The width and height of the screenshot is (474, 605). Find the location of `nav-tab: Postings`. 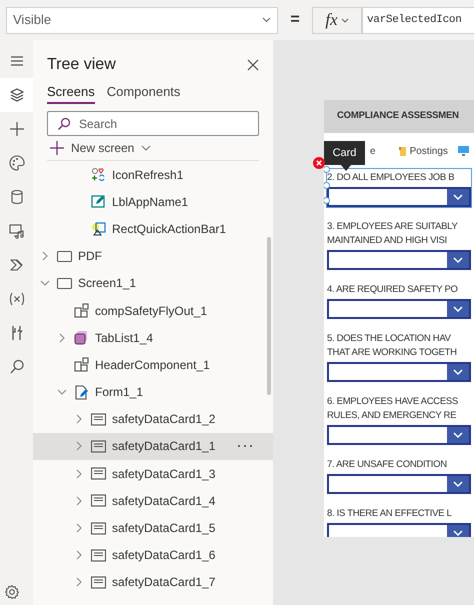

nav-tab: Postings is located at coordinates (423, 151).